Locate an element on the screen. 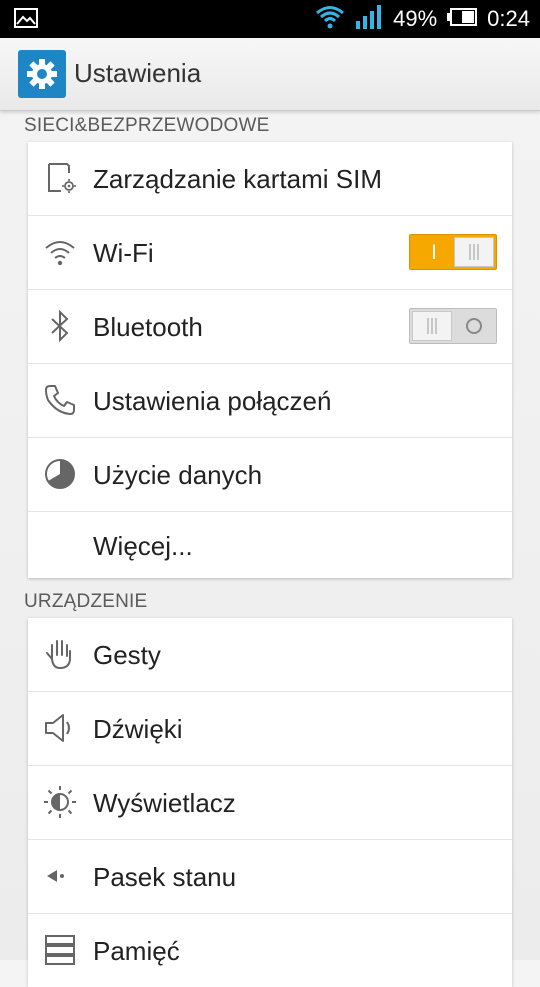 The image size is (540, 987). speaker-icon is located at coordinates (60, 728).